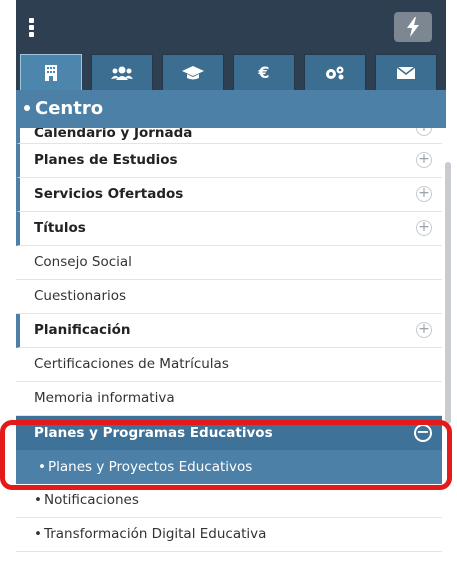 This screenshot has height=566, width=457. Describe the element at coordinates (80, 296) in the screenshot. I see `menu-item-label: Cuestionarios` at that location.